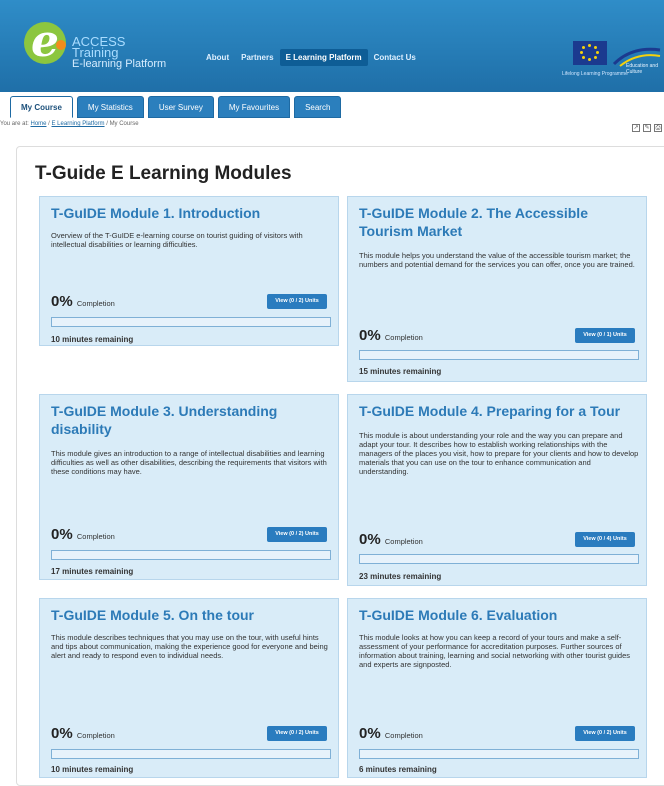 The width and height of the screenshot is (664, 786). I want to click on nav-partners: Partners, so click(257, 57).